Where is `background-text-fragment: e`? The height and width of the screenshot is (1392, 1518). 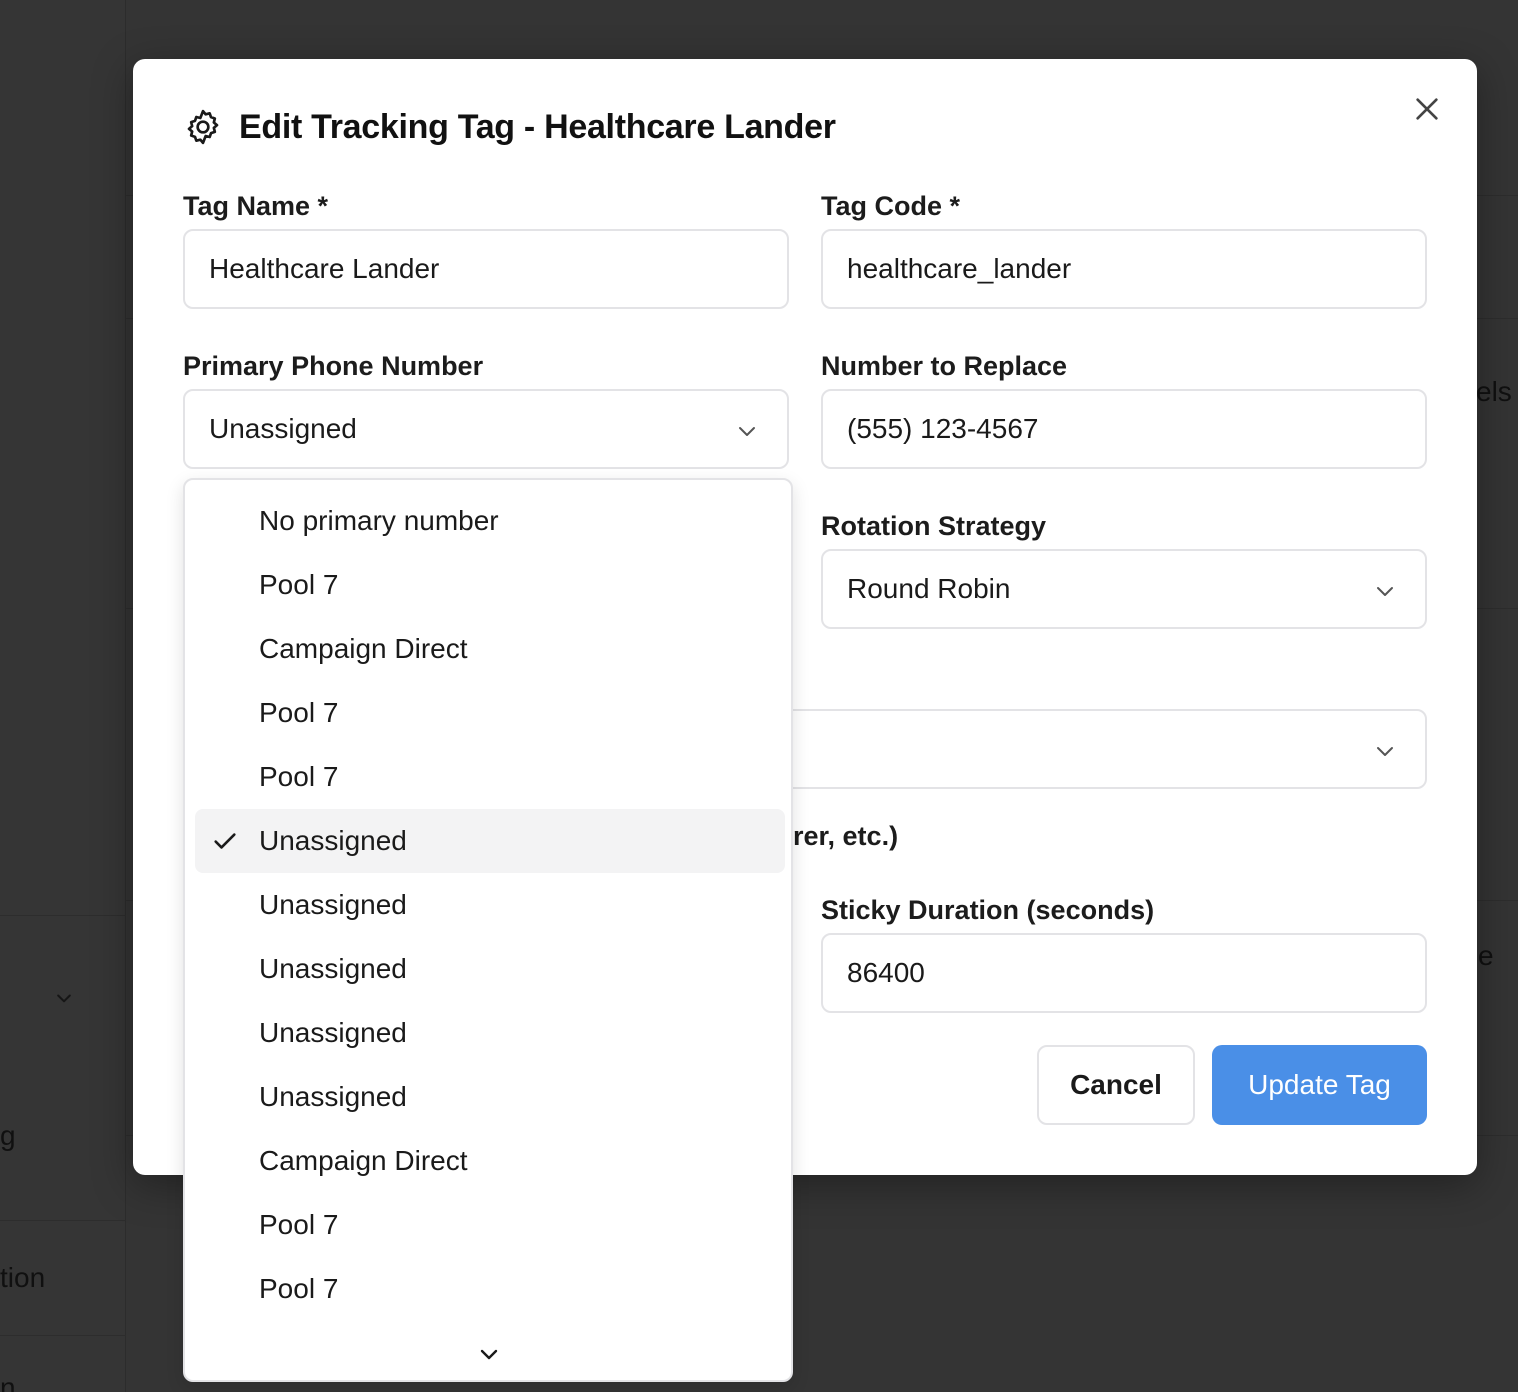
background-text-fragment: e is located at coordinates (1486, 955).